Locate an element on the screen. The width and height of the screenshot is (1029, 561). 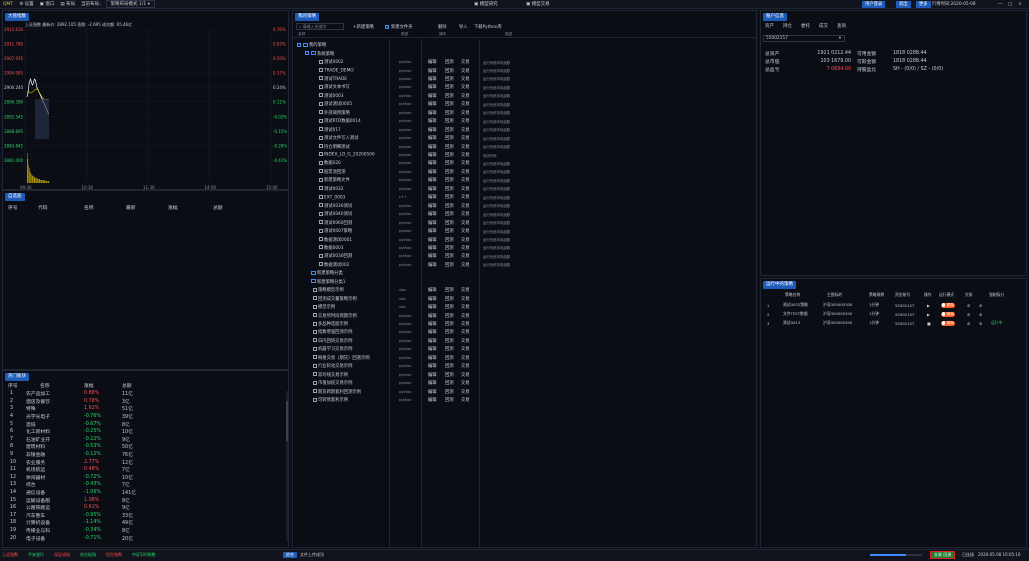
sectors-tab: 热门板块 is located at coordinates (17, 377).